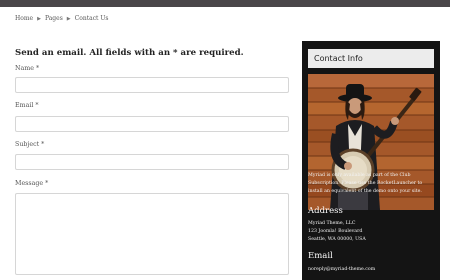  What do you see at coordinates (152, 162) in the screenshot?
I see `subject-field` at bounding box center [152, 162].